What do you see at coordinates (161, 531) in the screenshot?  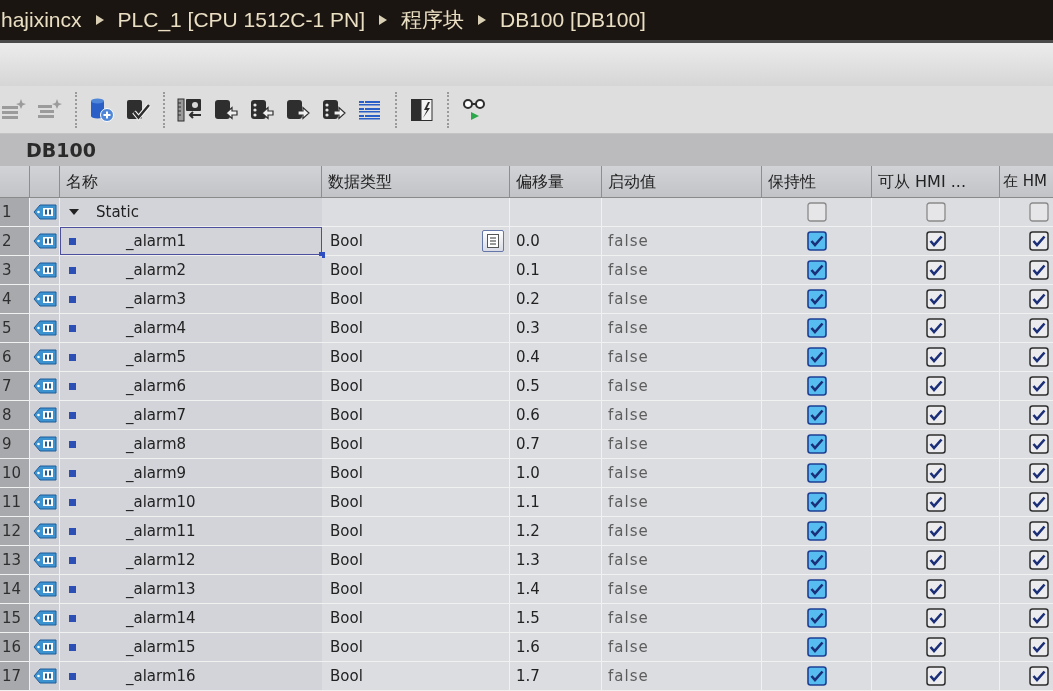 I see `member-name: _alarm11` at bounding box center [161, 531].